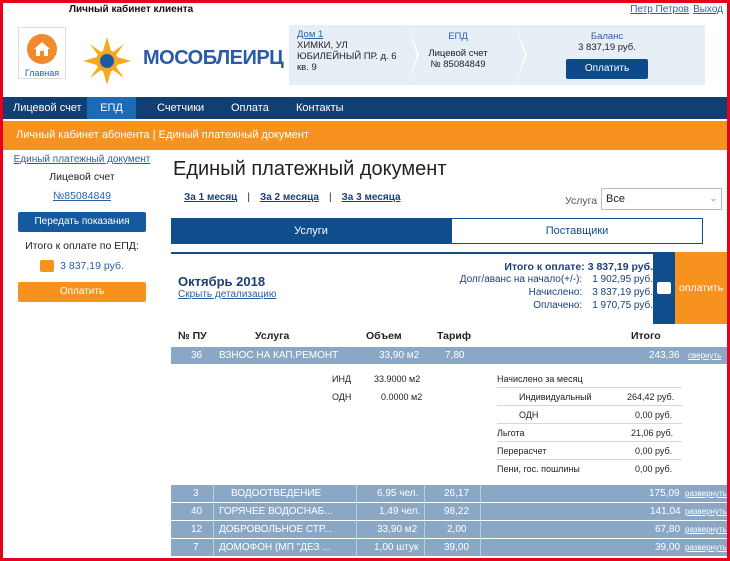 Image resolution: width=730 pixels, height=561 pixels. What do you see at coordinates (82, 196) in the screenshot?
I see `account-number-link: №85084849` at bounding box center [82, 196].